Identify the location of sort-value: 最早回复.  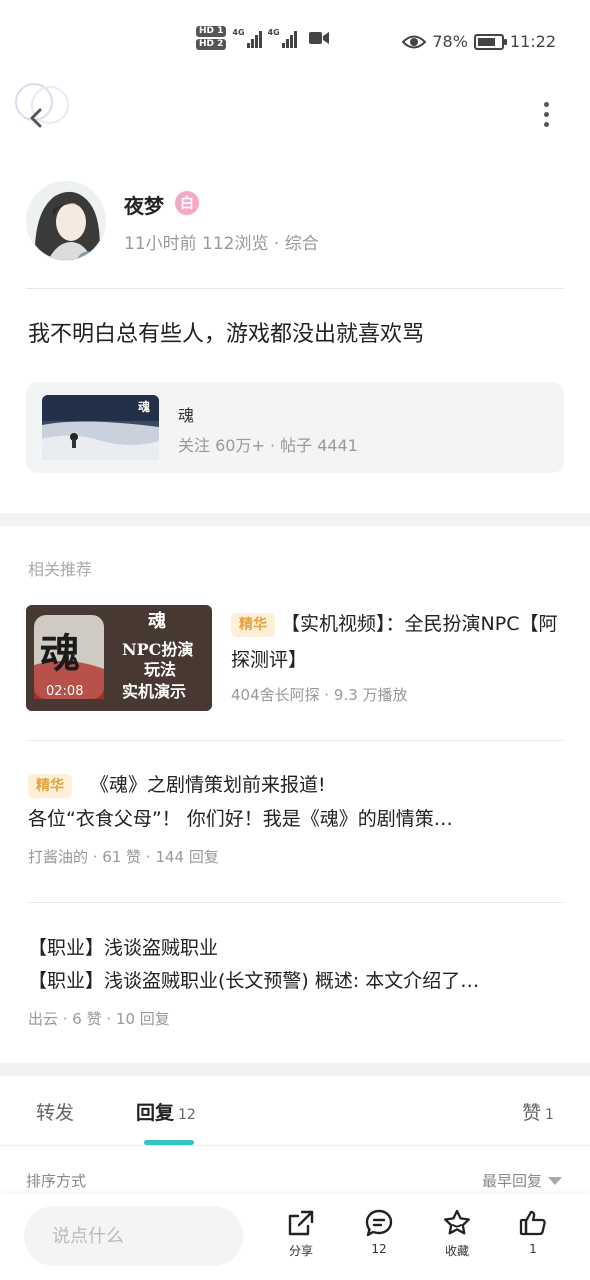
(511, 1181).